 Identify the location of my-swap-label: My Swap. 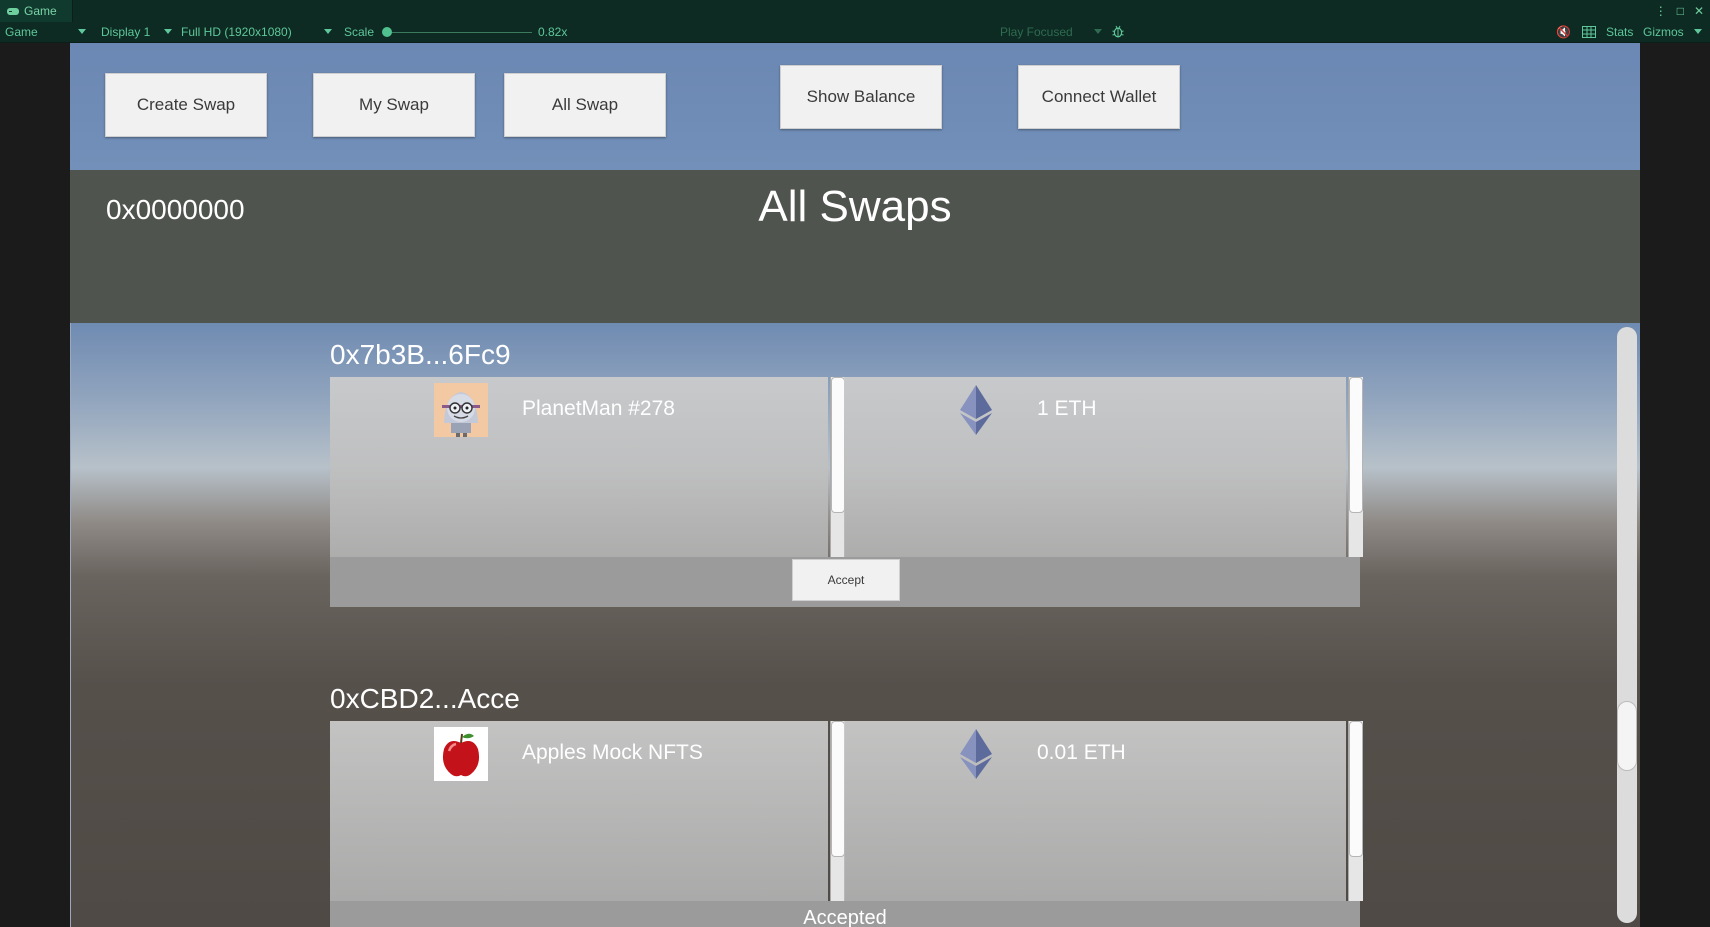
(394, 104).